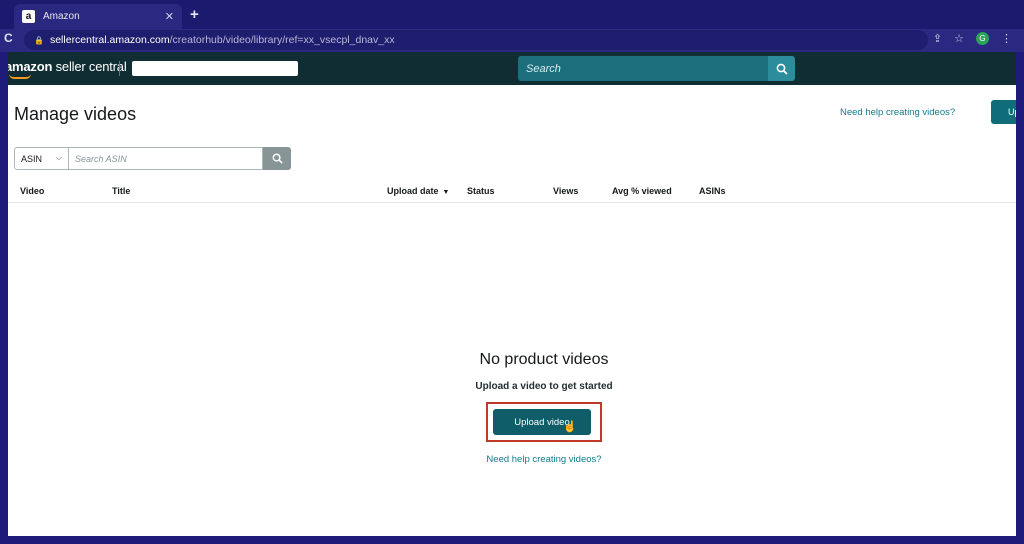  I want to click on hand-cursor-icon: ☝, so click(570, 427).